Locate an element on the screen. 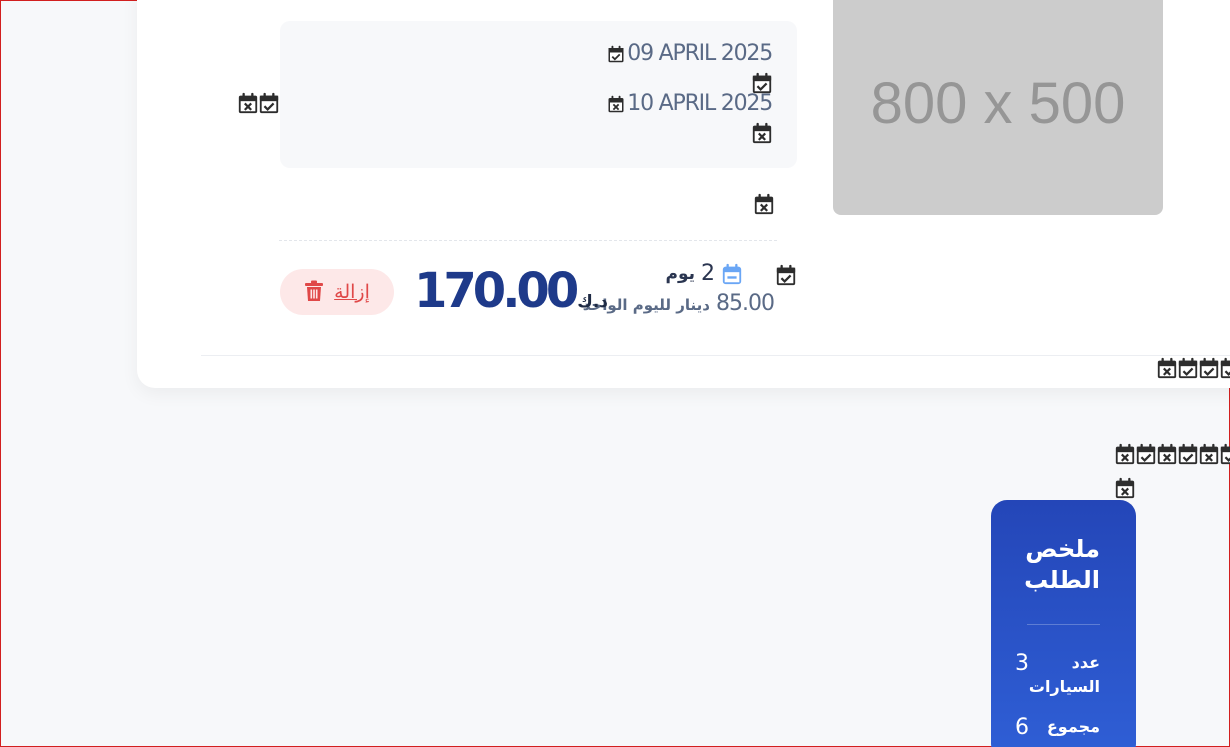 This screenshot has height=747, width=1230. remove-button: إزالة is located at coordinates (337, 292).